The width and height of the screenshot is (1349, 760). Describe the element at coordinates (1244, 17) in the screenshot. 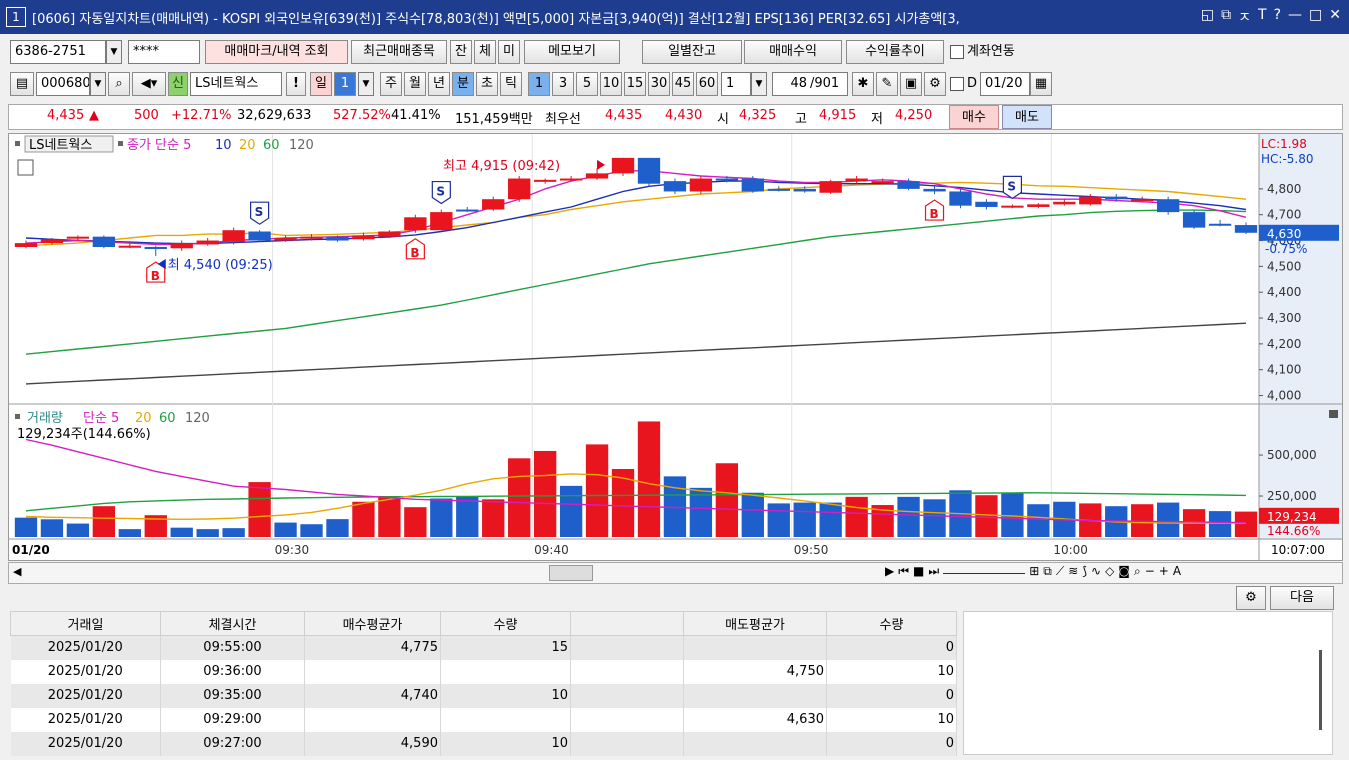

I see `pin-icon: ㅈ` at that location.